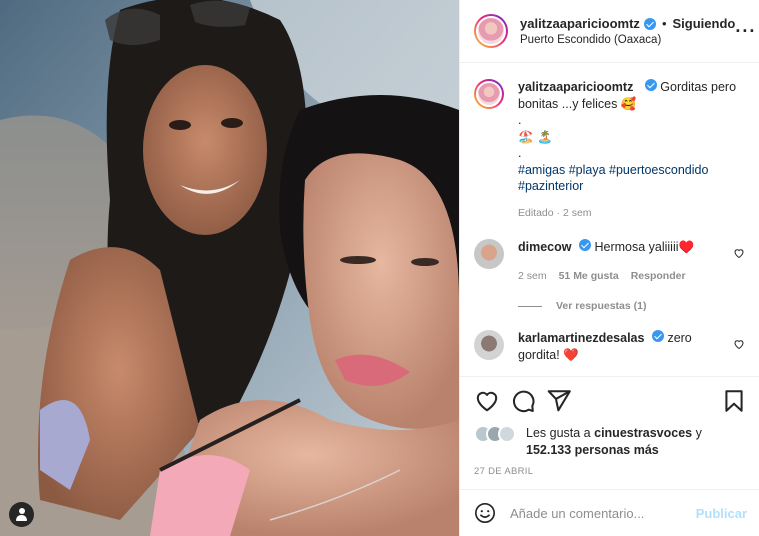  I want to click on caption-username: yalitzaaparicioomtz, so click(575, 87).